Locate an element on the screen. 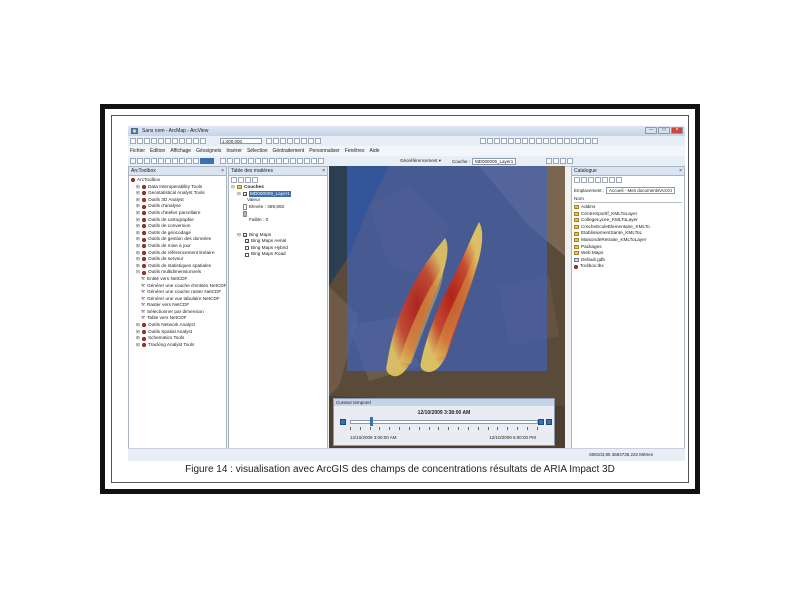 The width and height of the screenshot is (800, 600). toc-root-layers: ⊟ Couches is located at coordinates (278, 187).